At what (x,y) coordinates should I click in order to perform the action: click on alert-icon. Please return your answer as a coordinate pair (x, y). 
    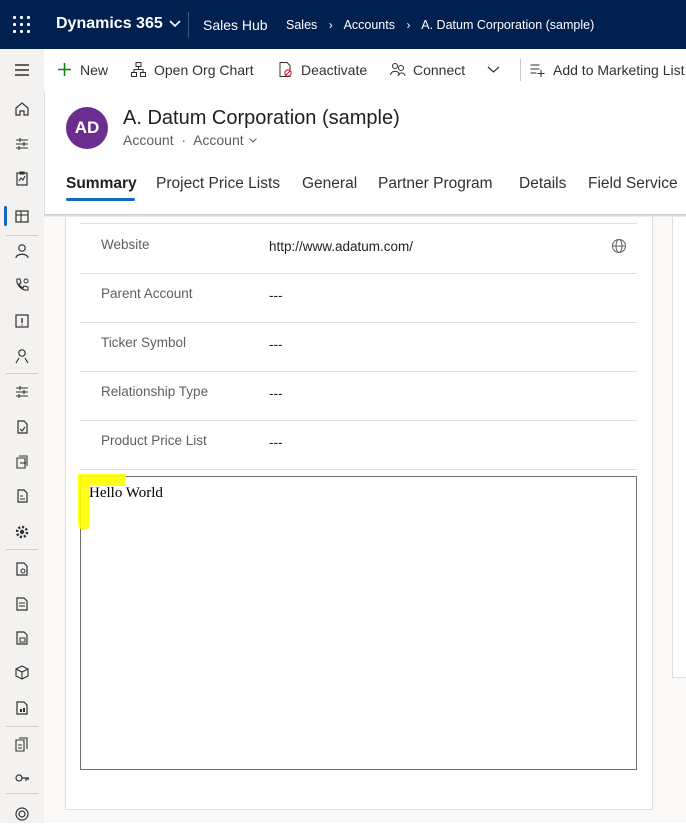
    Looking at the image, I should click on (22, 321).